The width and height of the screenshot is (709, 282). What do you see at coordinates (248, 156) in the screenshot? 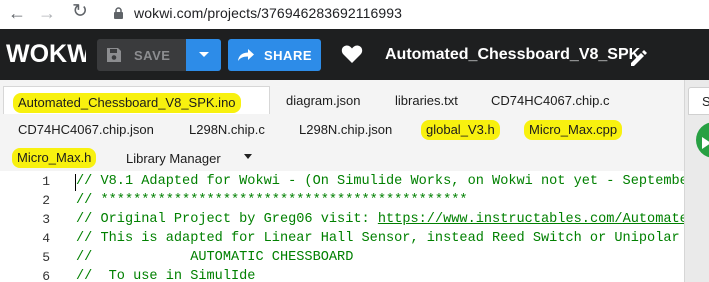
I see `tab-overflow-chevron-icon` at bounding box center [248, 156].